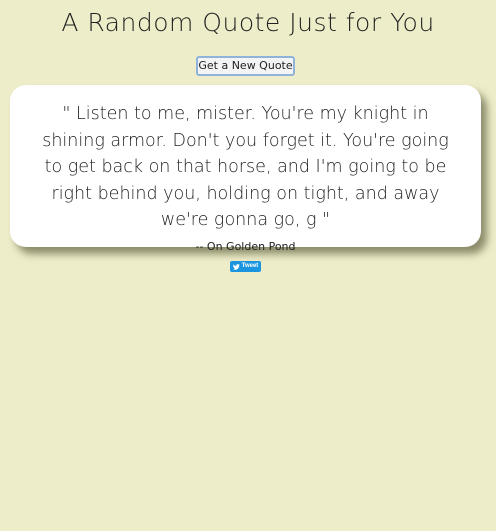 The width and height of the screenshot is (496, 531). What do you see at coordinates (248, 22) in the screenshot?
I see `page-title: A Random Quote Just for You` at bounding box center [248, 22].